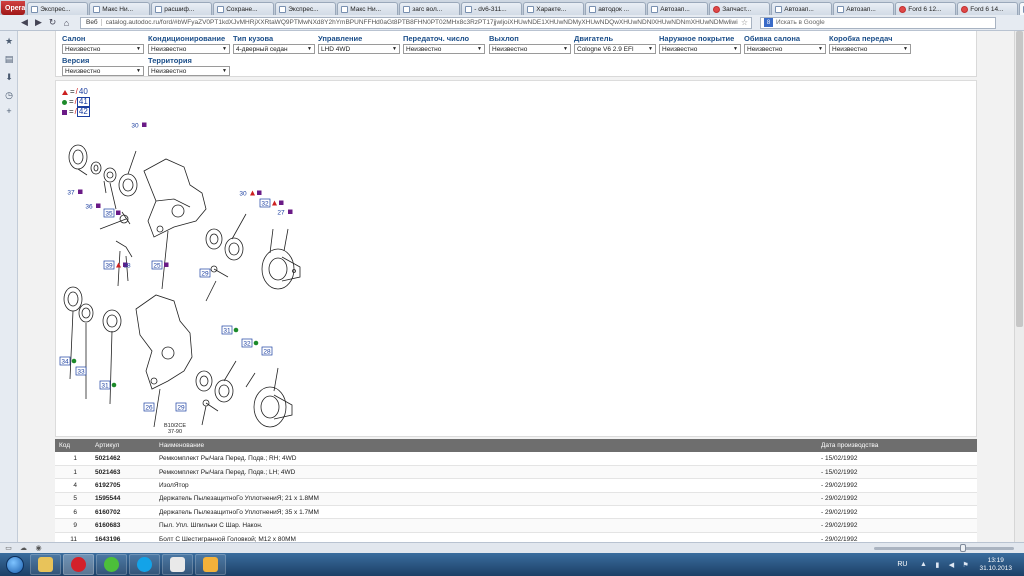  Describe the element at coordinates (66, 23) in the screenshot. I see `home-icon: ⌂` at that location.